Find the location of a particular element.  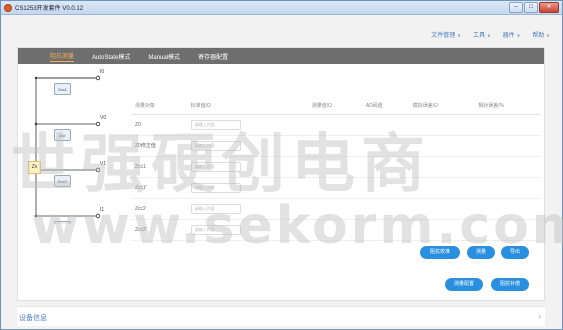

table-row: Zcc2' 请输入内容 is located at coordinates (336, 230).